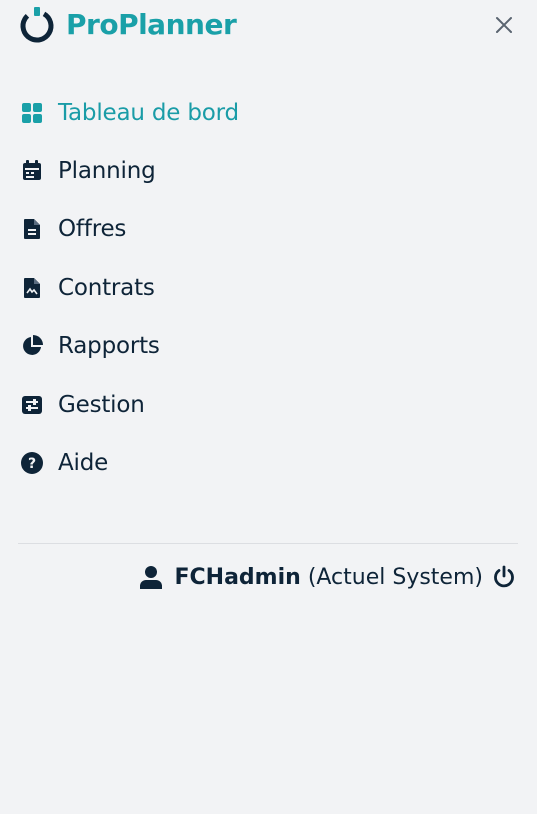 The height and width of the screenshot is (814, 537). What do you see at coordinates (151, 577) in the screenshot?
I see `user-icon` at bounding box center [151, 577].